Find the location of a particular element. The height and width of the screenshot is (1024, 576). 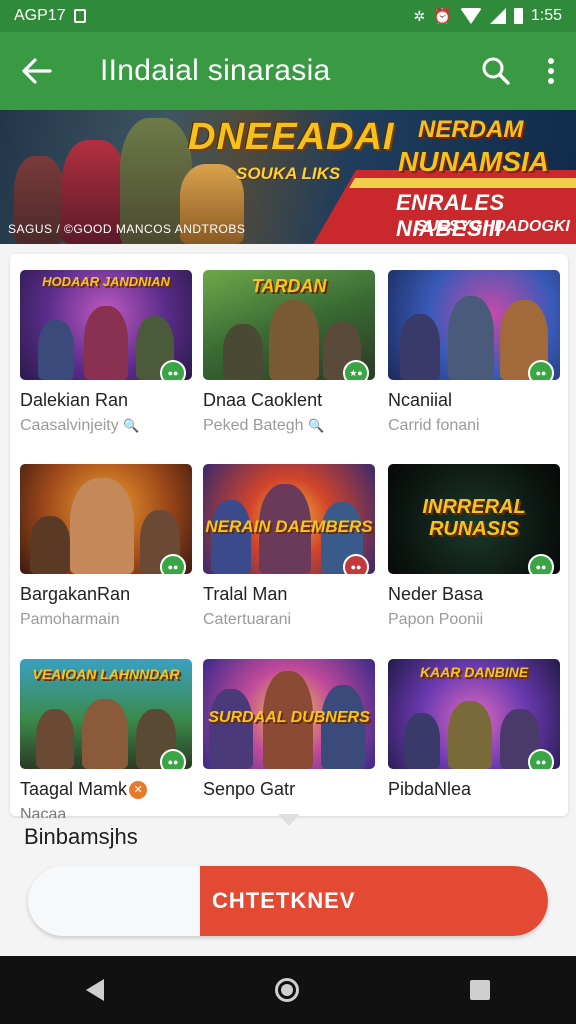

game-thumbnail: KAAR DANBINE ●● is located at coordinates (474, 714).